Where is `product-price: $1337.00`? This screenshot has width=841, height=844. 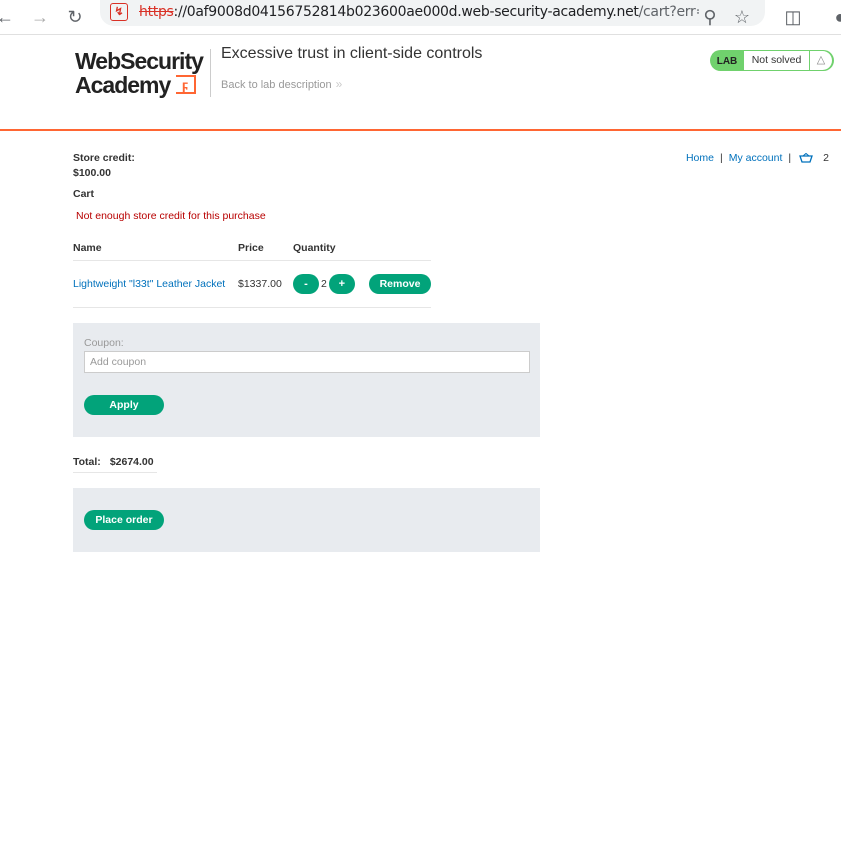
product-price: $1337.00 is located at coordinates (265, 284).